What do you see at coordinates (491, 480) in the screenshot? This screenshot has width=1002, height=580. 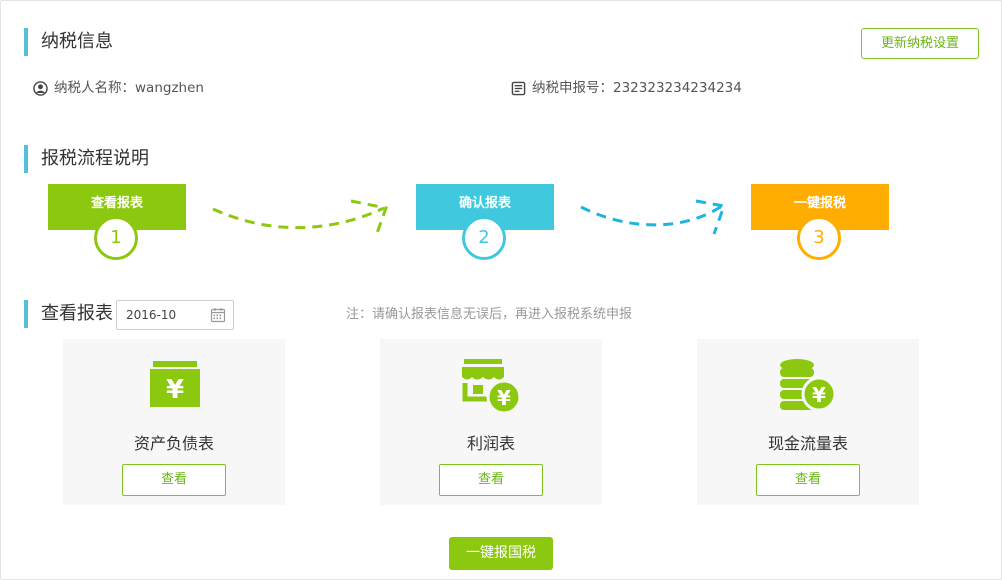 I see `view-profit-button: 查看` at bounding box center [491, 480].